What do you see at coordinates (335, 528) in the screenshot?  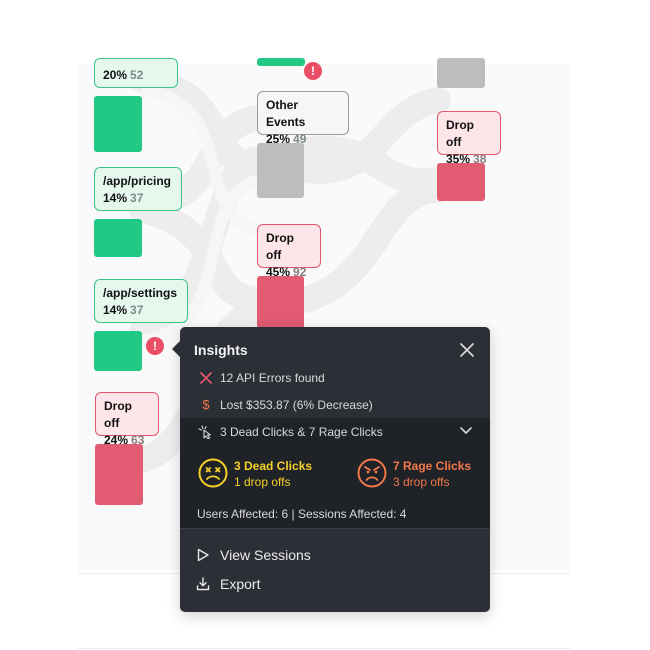 I see `divider` at bounding box center [335, 528].